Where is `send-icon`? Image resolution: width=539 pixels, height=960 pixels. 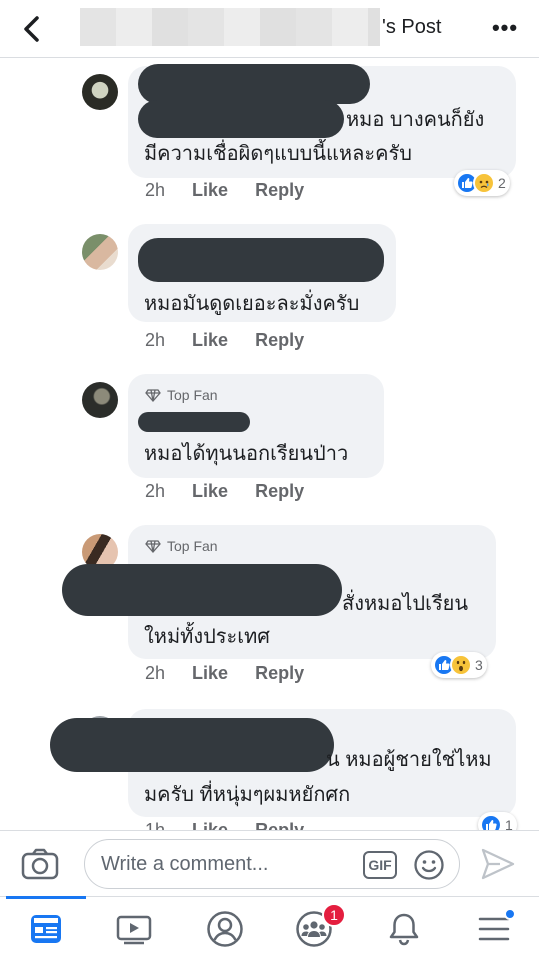
send-icon is located at coordinates (498, 864).